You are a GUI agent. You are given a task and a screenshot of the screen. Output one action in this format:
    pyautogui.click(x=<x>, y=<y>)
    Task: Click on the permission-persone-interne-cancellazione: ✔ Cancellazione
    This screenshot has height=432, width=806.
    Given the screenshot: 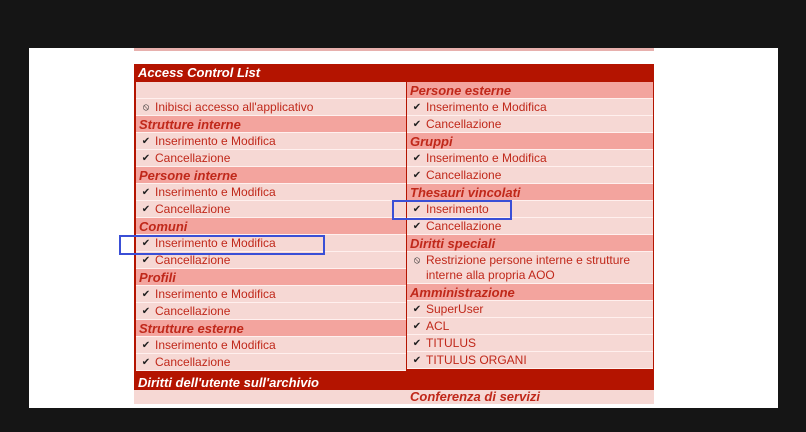 What is the action you would take?
    pyautogui.click(x=271, y=209)
    